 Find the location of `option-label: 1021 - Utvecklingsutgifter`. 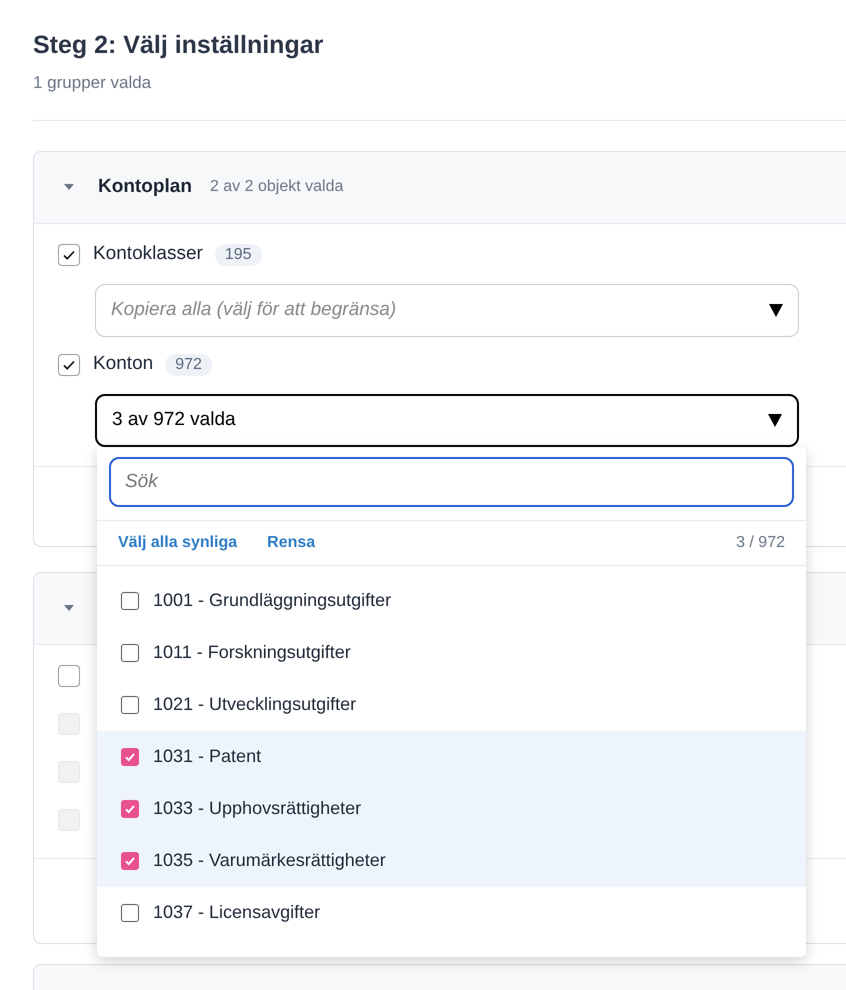

option-label: 1021 - Utvecklingsutgifter is located at coordinates (254, 704).